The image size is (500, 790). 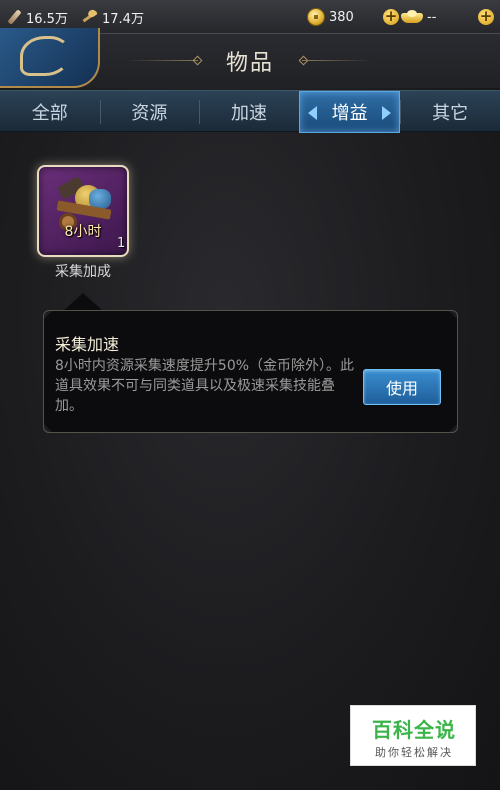 I want to click on topbar-extra: +, so click(x=486, y=17).